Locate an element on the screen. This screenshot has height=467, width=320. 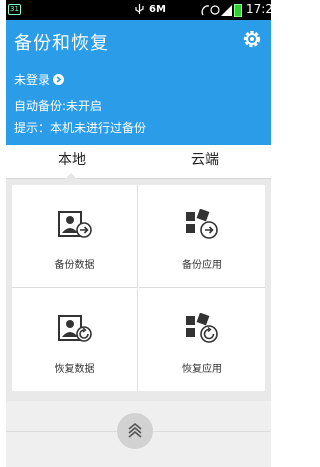
restore-apps-button: 恢复应用 is located at coordinates (202, 340).